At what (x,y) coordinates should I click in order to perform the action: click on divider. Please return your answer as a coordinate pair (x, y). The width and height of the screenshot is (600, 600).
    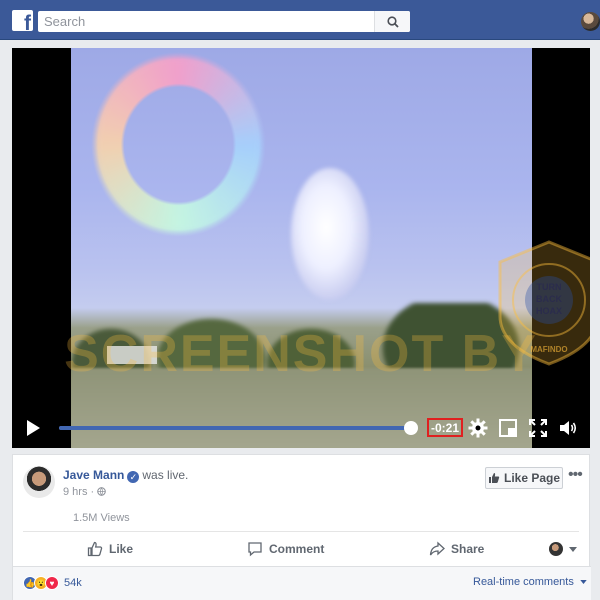
    Looking at the image, I should click on (301, 531).